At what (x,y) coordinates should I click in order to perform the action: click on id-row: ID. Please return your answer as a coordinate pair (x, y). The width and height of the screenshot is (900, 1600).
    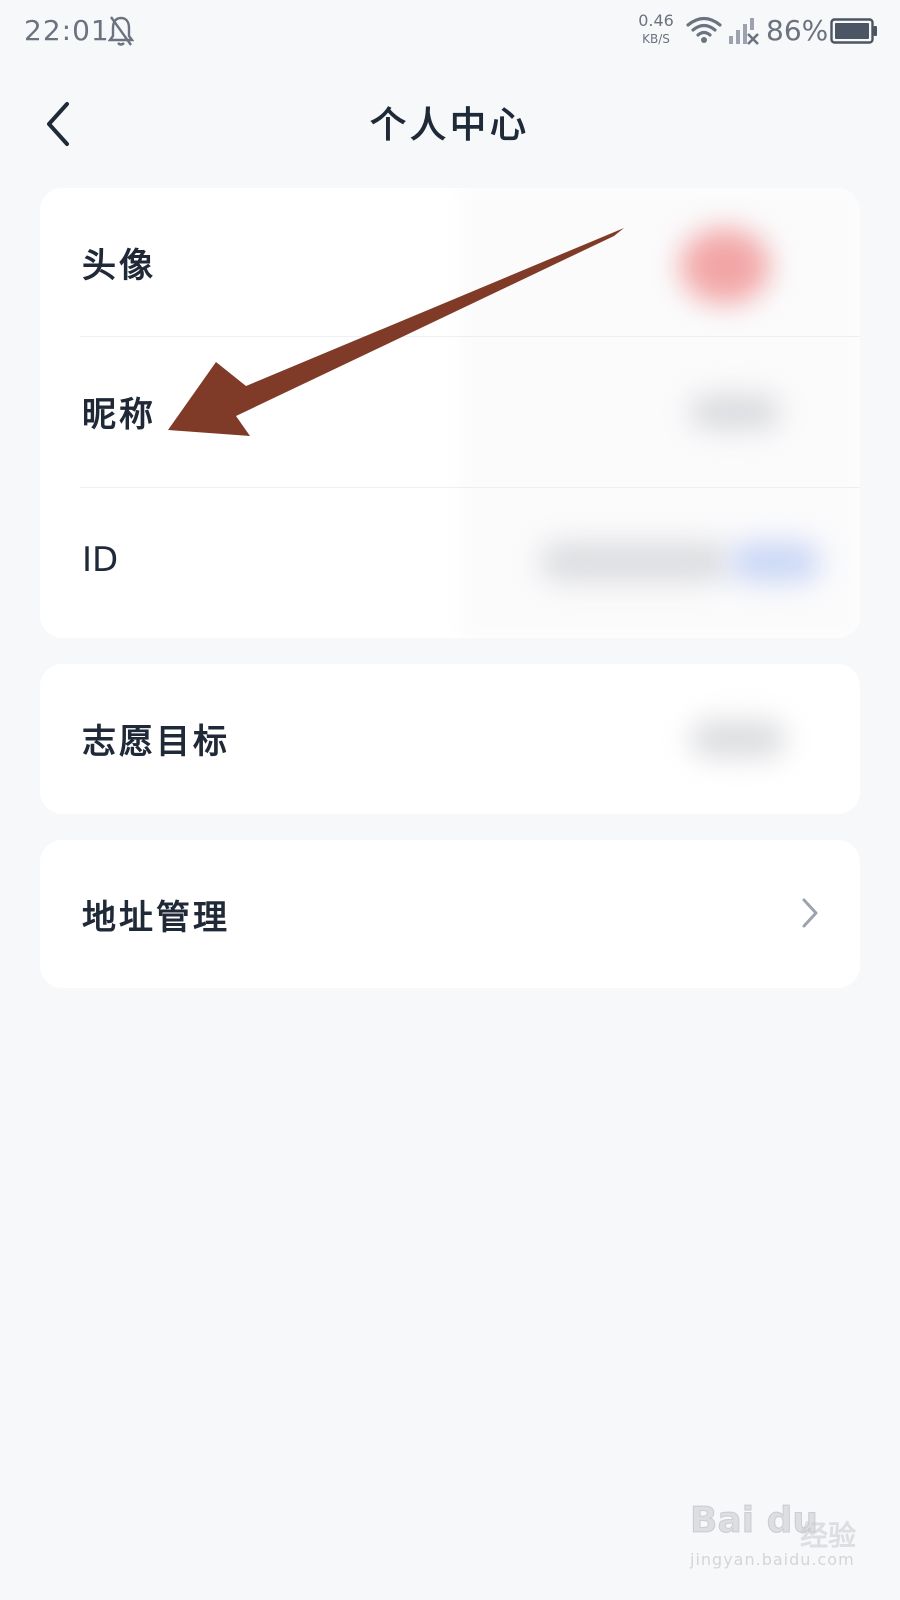
    Looking at the image, I should click on (450, 563).